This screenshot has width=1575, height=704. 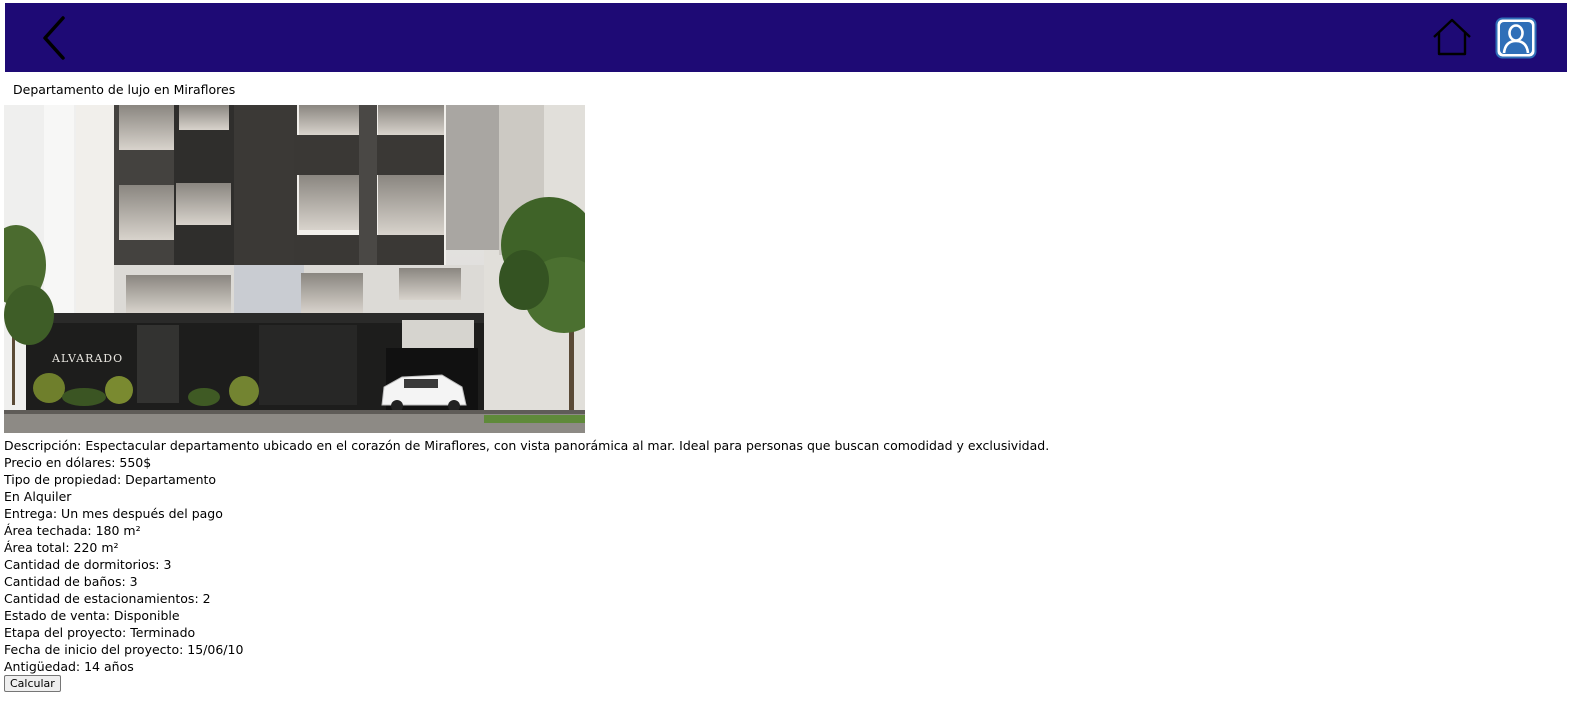 What do you see at coordinates (32, 683) in the screenshot?
I see `calculate-button: Calcular` at bounding box center [32, 683].